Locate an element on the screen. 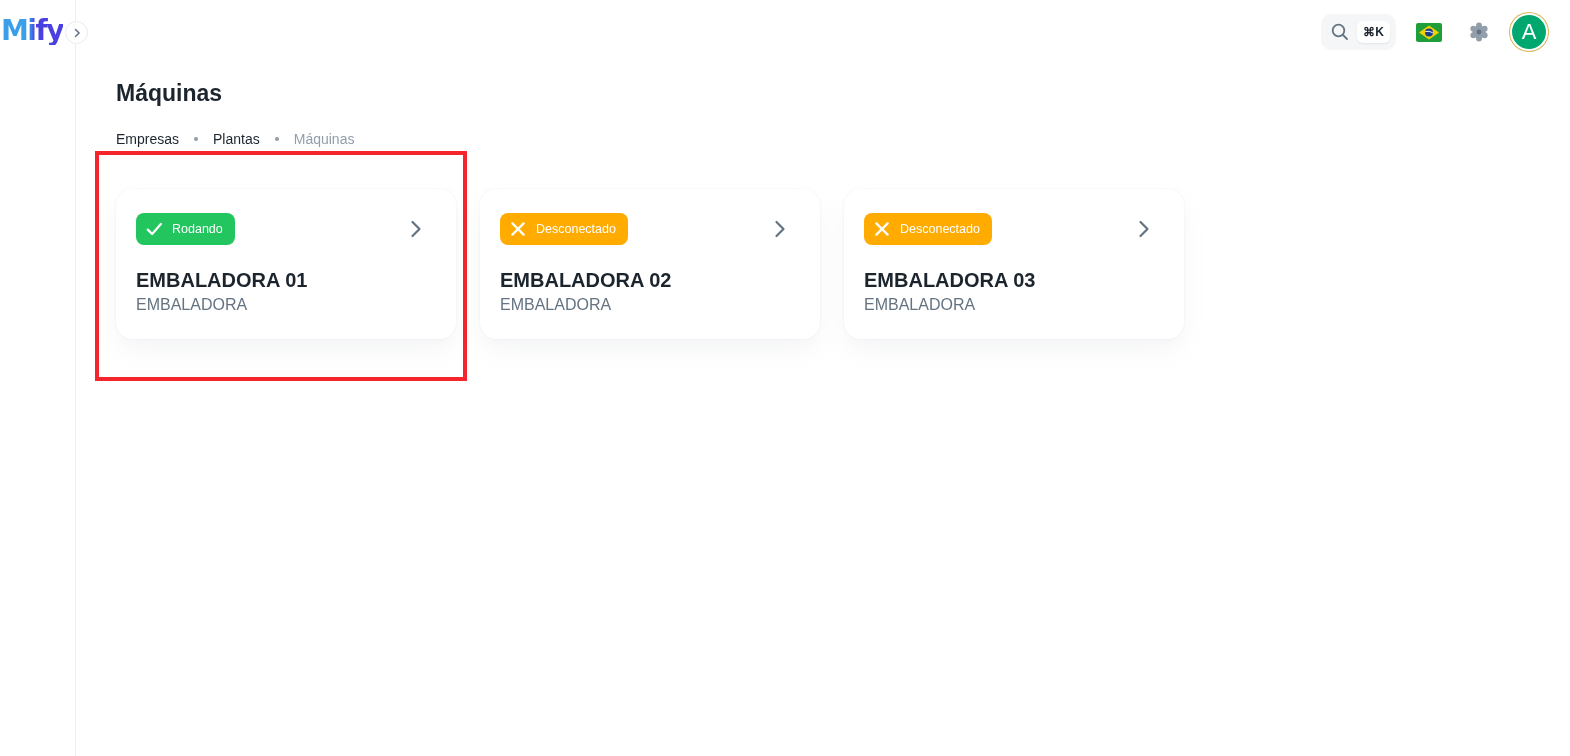 The height and width of the screenshot is (756, 1570). shortcut-key: ⌘K is located at coordinates (1373, 32).